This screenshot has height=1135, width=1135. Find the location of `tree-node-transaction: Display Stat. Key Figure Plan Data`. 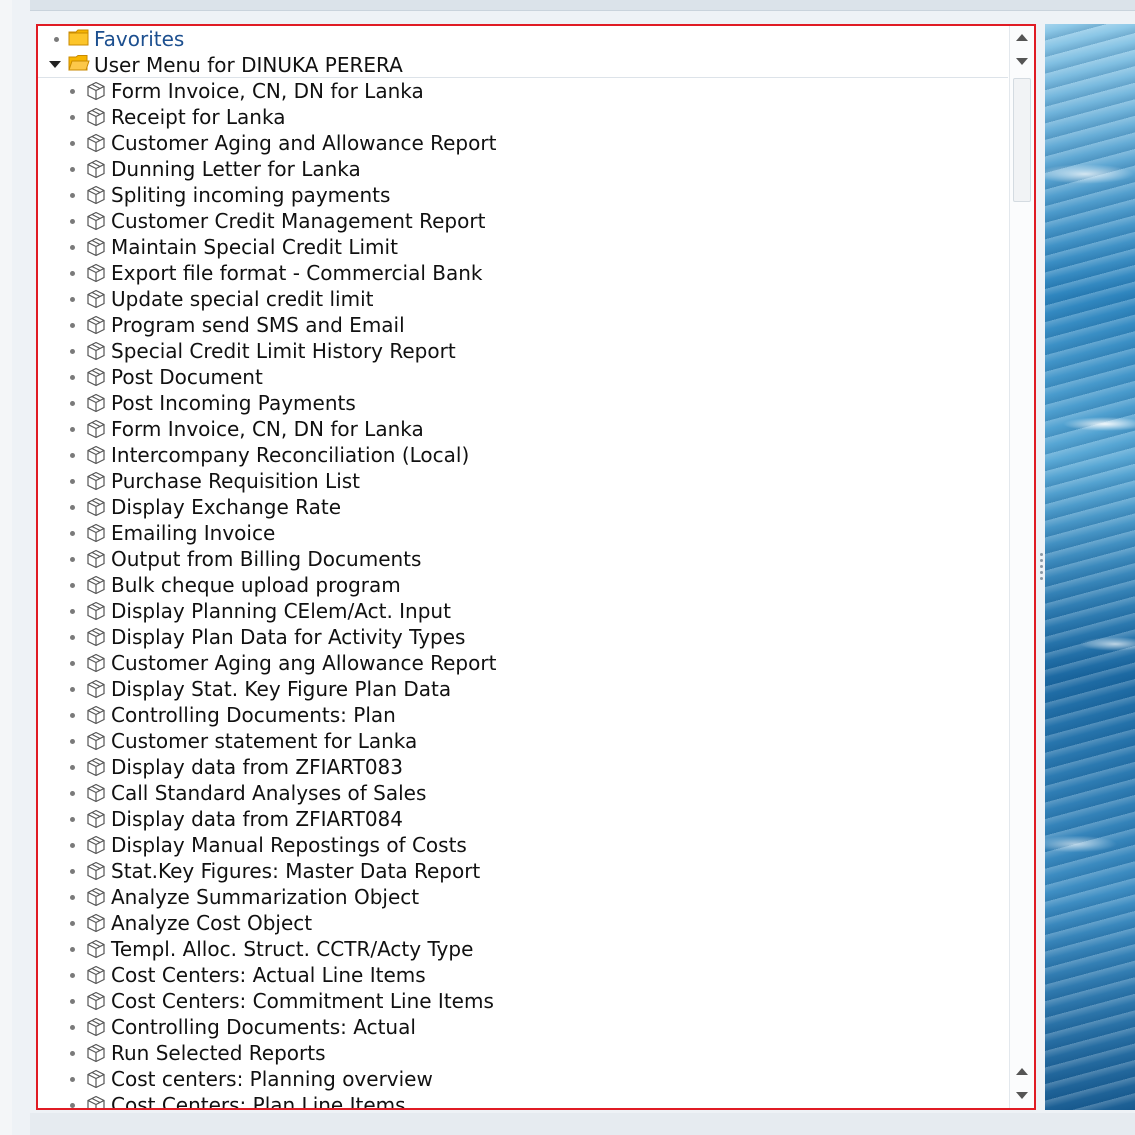

tree-node-transaction: Display Stat. Key Figure Plan Data is located at coordinates (523, 689).